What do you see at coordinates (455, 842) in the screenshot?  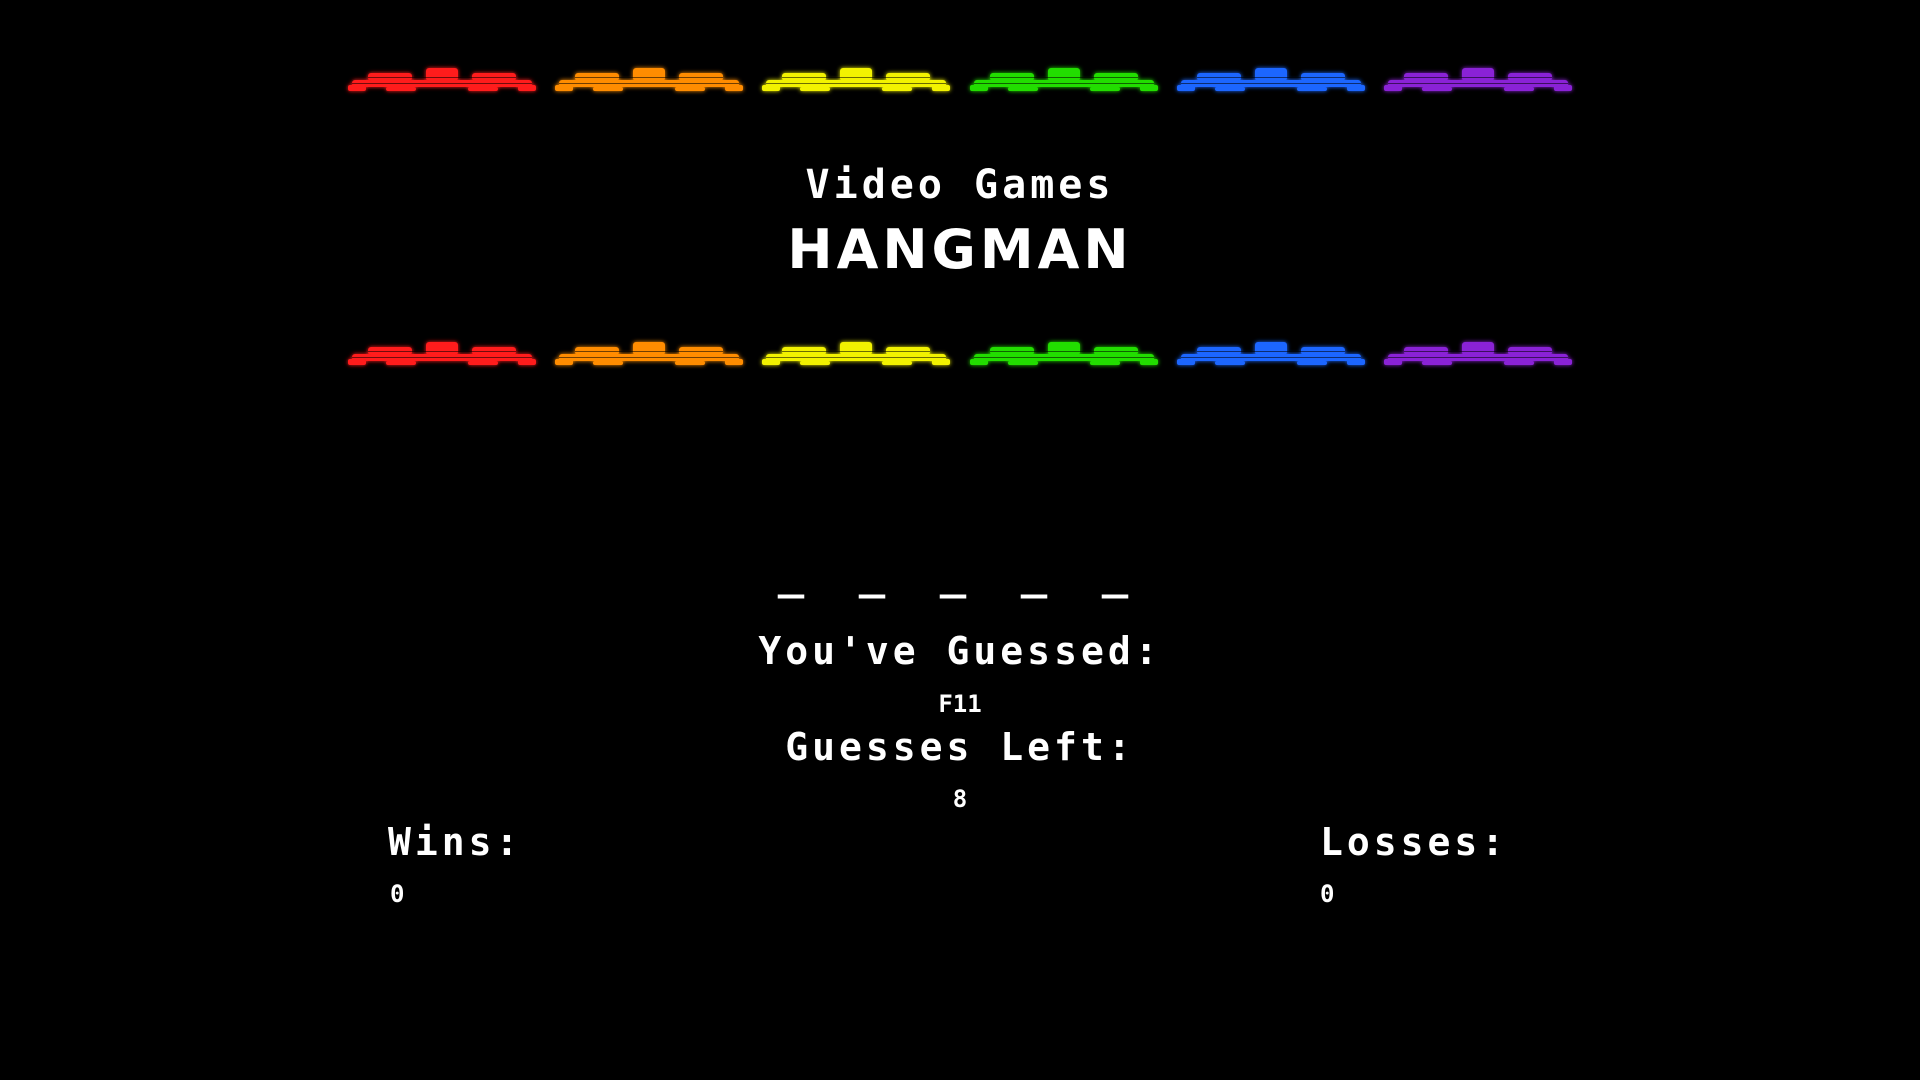 I see `wins-label: Wins:` at bounding box center [455, 842].